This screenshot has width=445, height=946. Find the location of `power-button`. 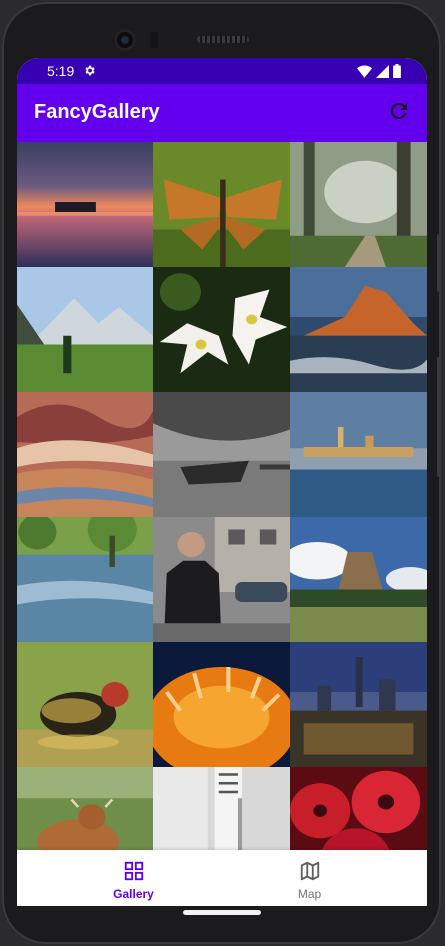

power-button is located at coordinates (439, 263).